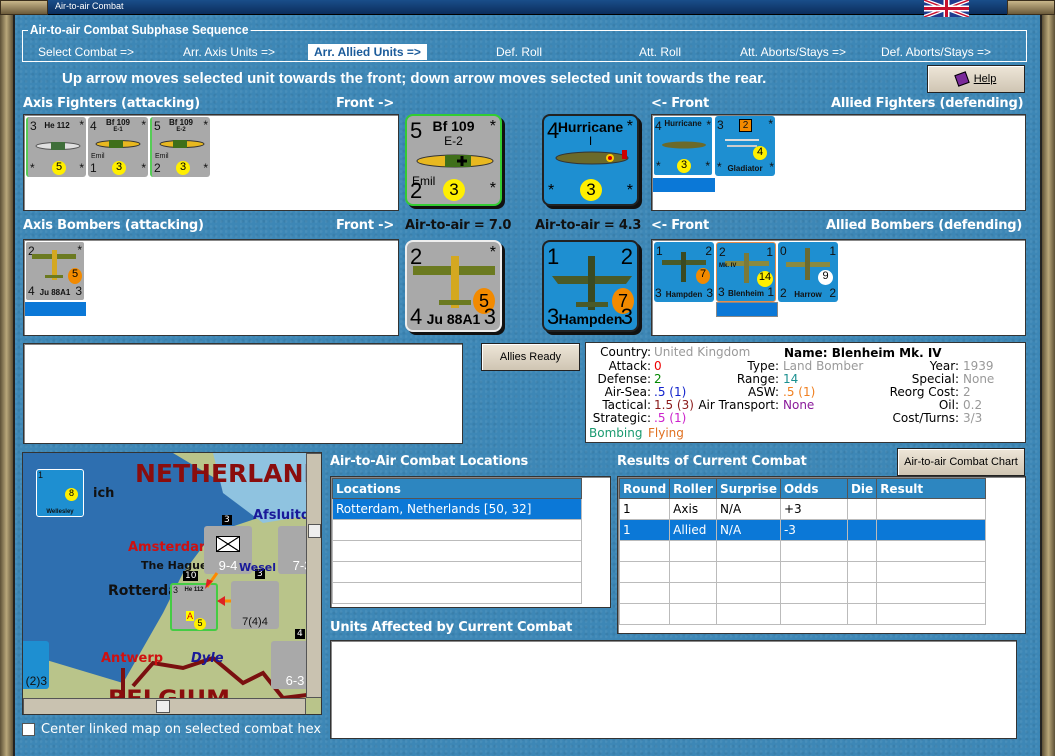 This screenshot has height=756, width=1055. Describe the element at coordinates (931, 509) in the screenshot. I see `cell` at that location.